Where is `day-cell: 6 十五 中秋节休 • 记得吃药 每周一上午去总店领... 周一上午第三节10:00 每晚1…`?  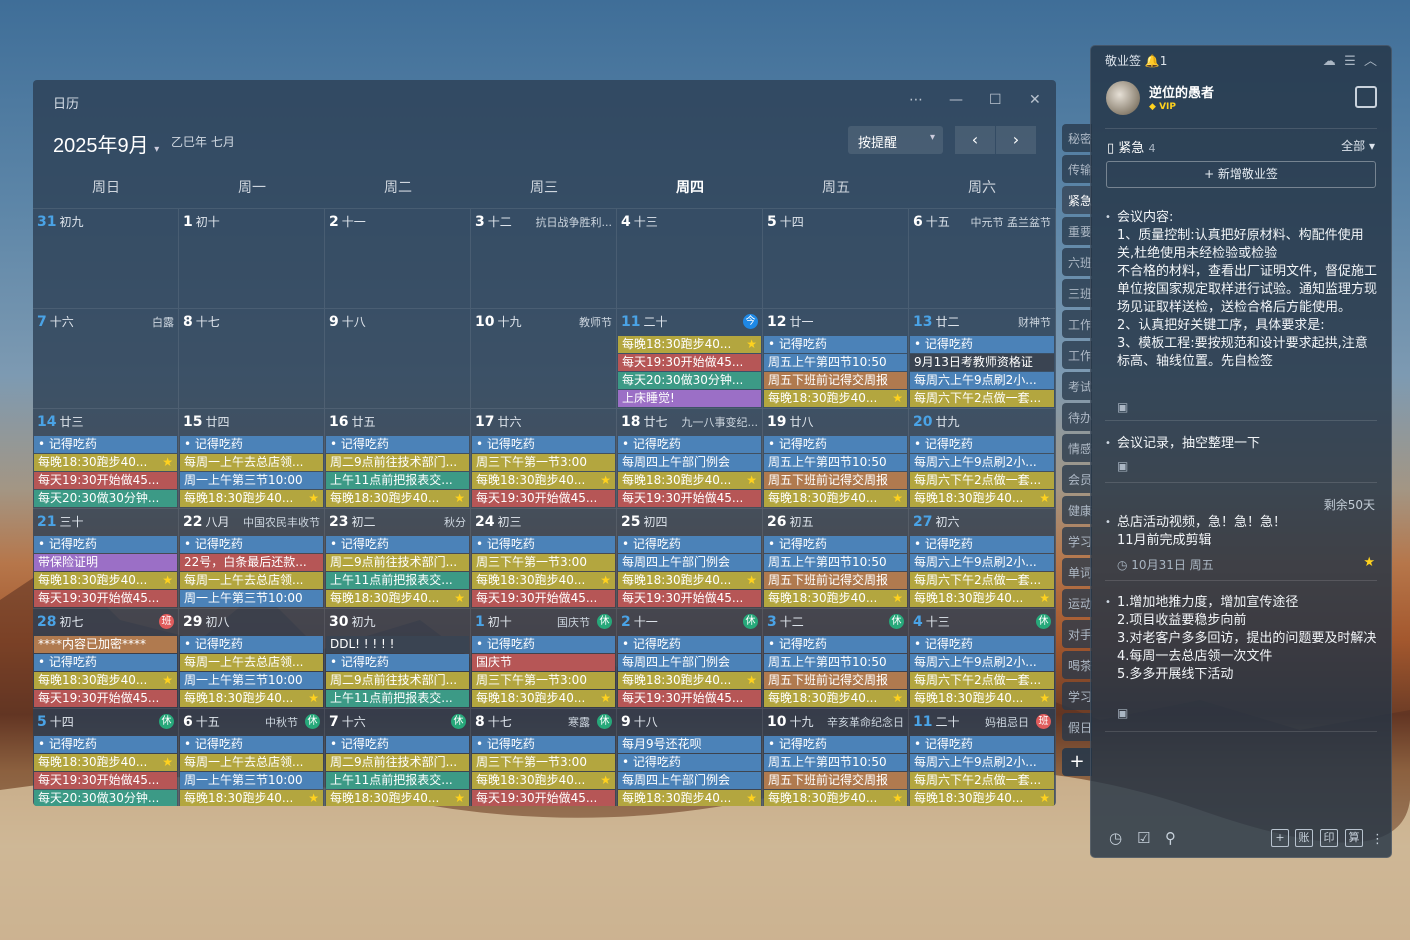
day-cell: 6 十五 中秋节休 • 记得吃药 每周一上午去总店领... 周一上午第三节10:00 每晚1… is located at coordinates (252, 757).